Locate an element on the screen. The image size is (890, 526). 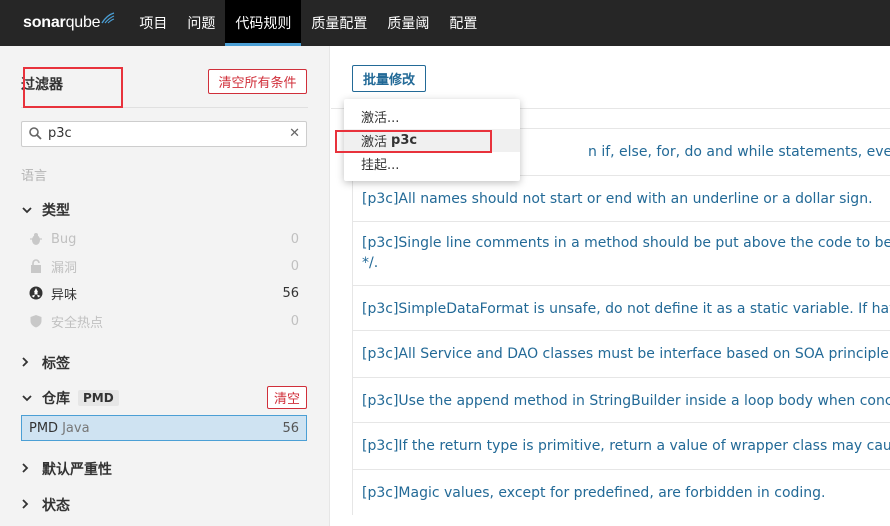
facet-type-header: 类型 is located at coordinates (46, 210).